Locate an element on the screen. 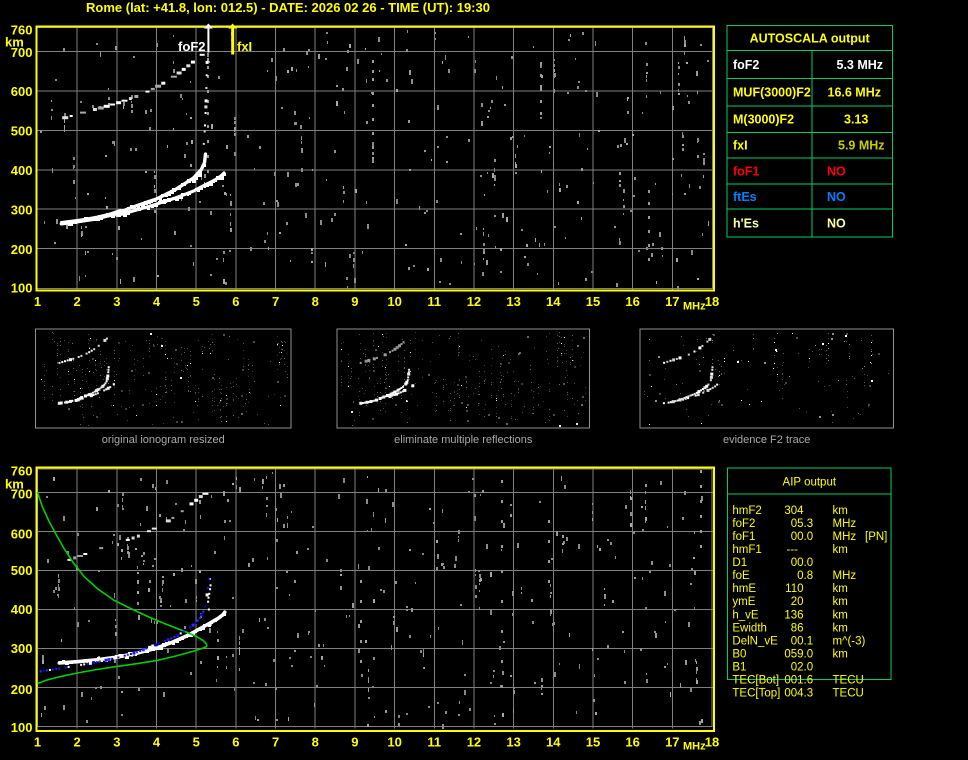  svg-text: 110 is located at coordinates (794, 589).